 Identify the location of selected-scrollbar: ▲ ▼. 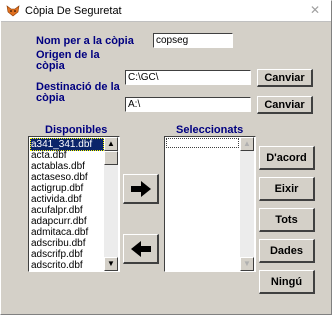
(247, 204).